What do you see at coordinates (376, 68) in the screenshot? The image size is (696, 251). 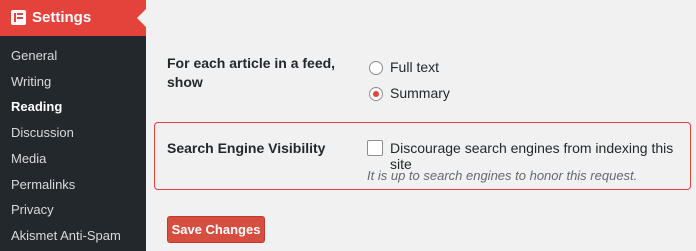 I see `radio-full-text` at bounding box center [376, 68].